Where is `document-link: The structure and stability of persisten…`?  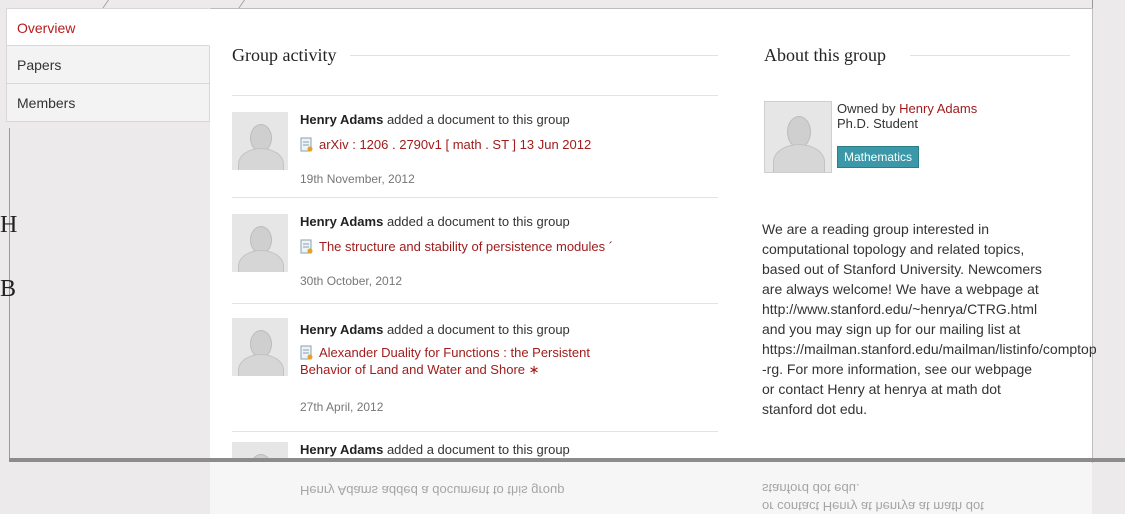
document-link: The structure and stability of persisten… is located at coordinates (456, 246).